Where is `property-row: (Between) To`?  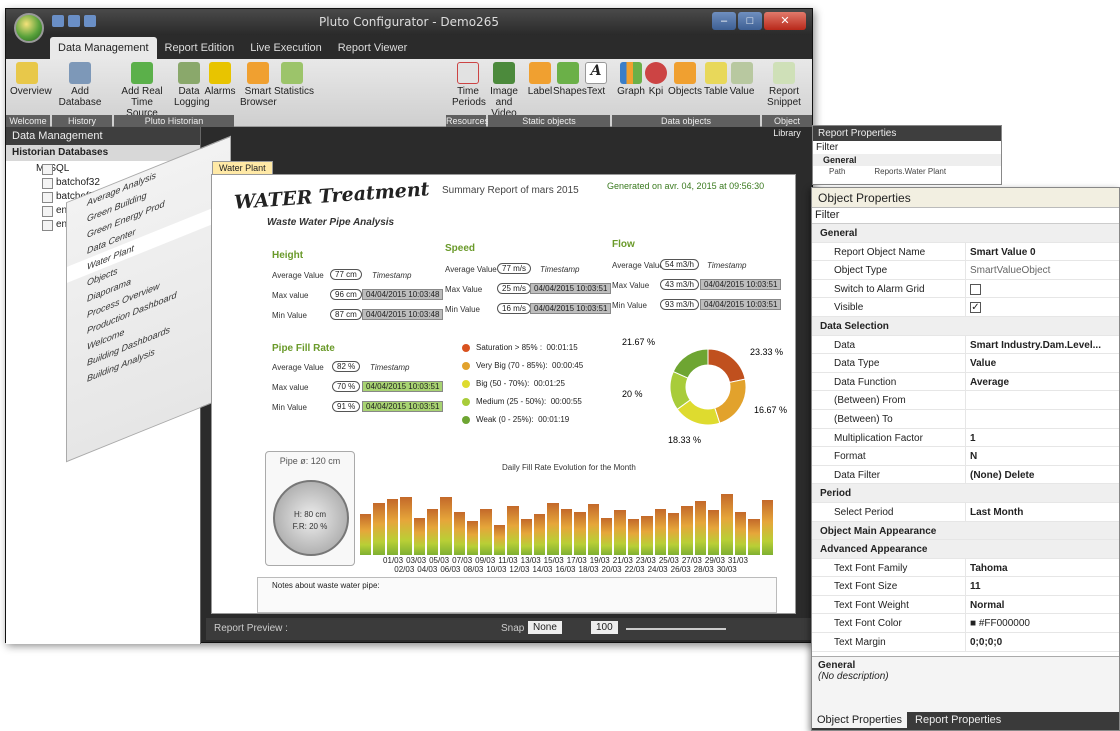 property-row: (Between) To is located at coordinates (965, 419).